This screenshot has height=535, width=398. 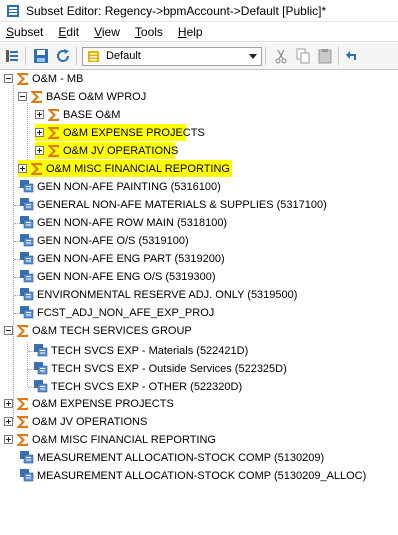 I want to click on tree-node-om-expense-projects: O&M EXPENSE PROJECTS, so click(x=120, y=132).